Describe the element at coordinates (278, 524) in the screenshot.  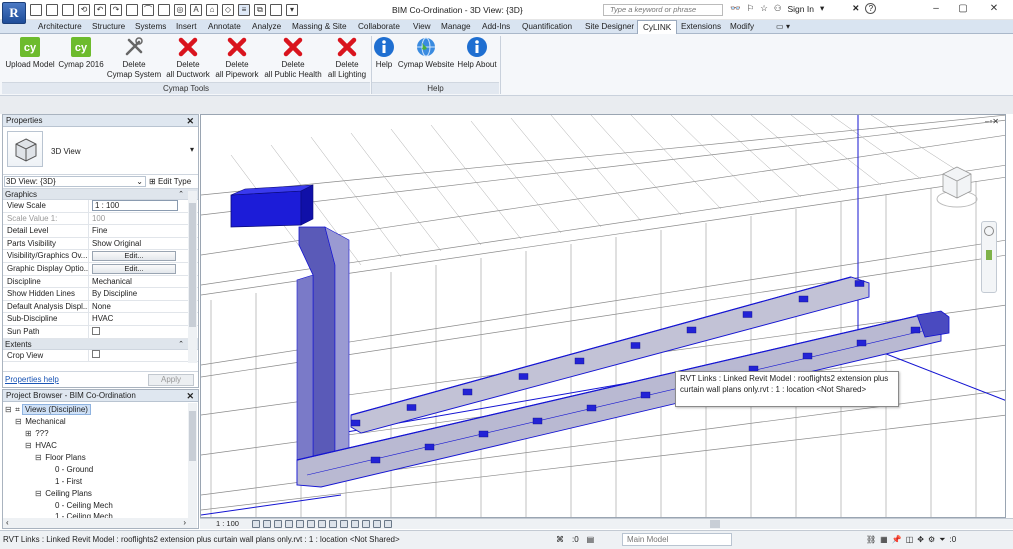
I see `sun-path-icon` at that location.